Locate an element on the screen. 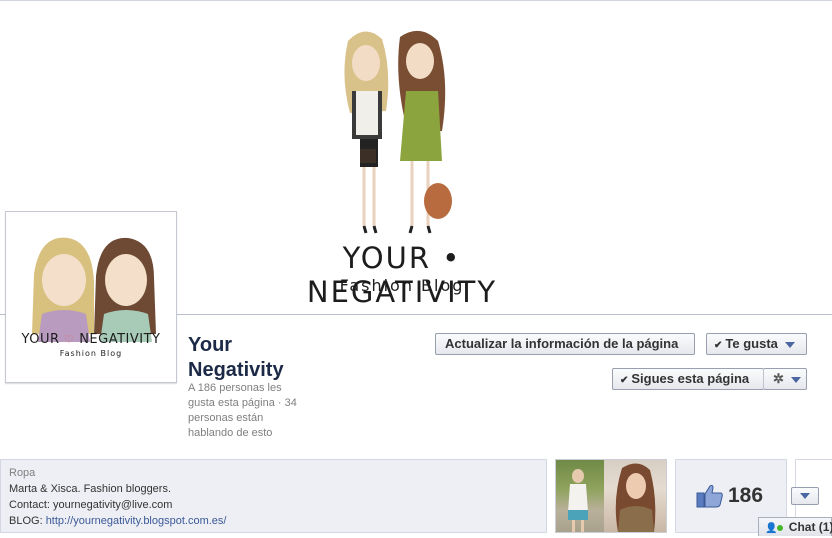 The width and height of the screenshot is (832, 538). profile-picture: YOUR ♡ NEGATIVITY Fashion Blog is located at coordinates (91, 297).